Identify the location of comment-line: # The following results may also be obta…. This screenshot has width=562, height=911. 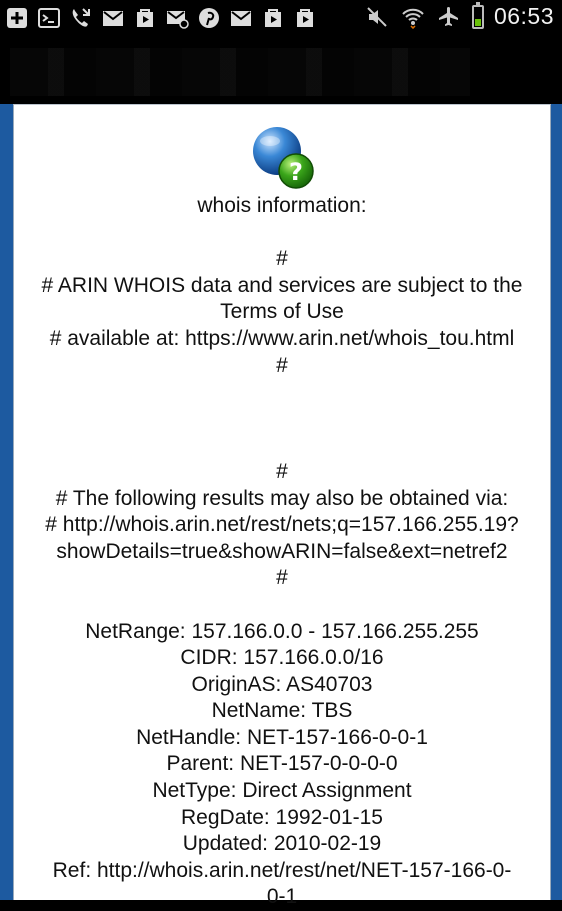
(282, 498).